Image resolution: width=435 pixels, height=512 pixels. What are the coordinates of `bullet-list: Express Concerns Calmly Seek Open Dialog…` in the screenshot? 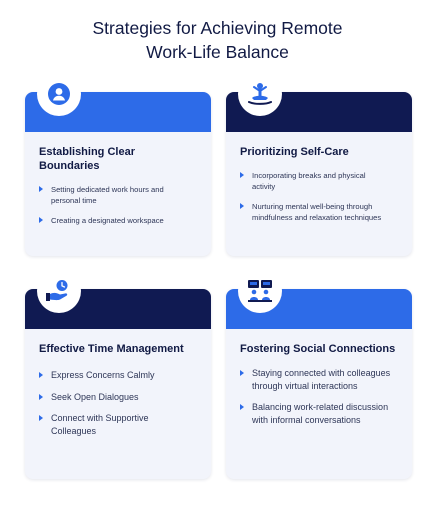 It's located at (114, 407).